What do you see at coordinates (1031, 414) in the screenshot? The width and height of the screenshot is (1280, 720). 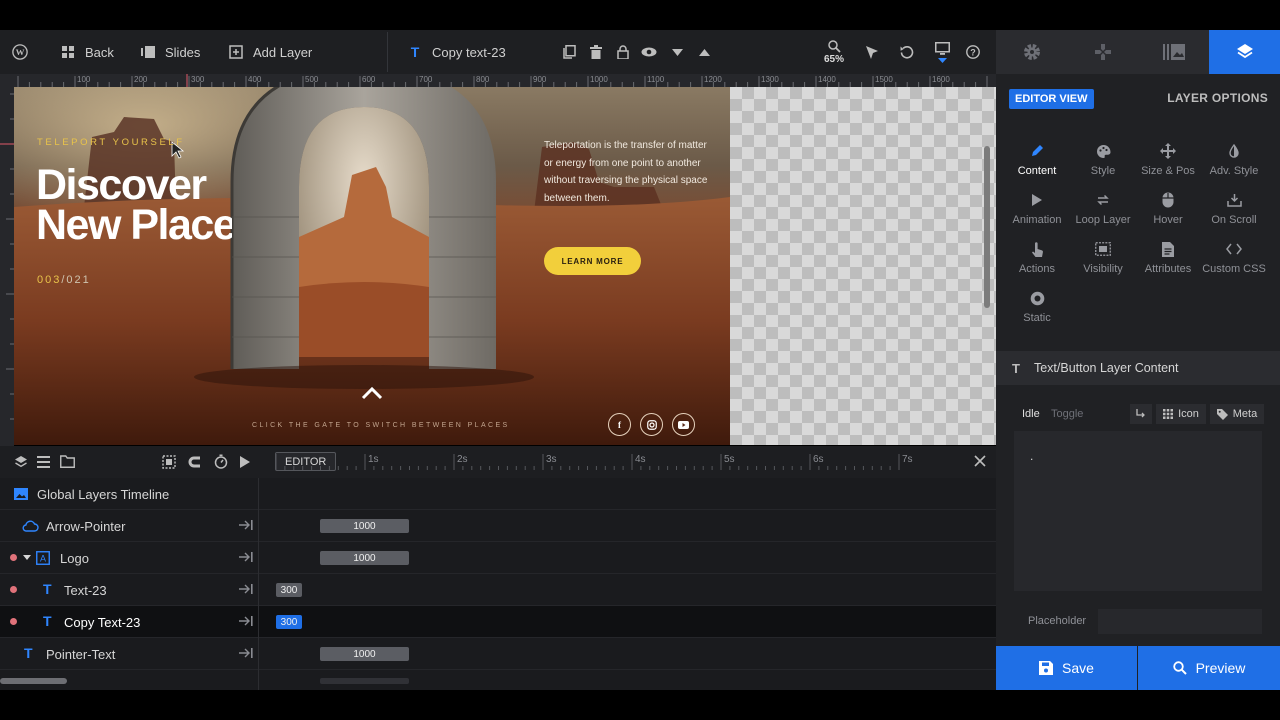 I see `idle-tab: Idle` at bounding box center [1031, 414].